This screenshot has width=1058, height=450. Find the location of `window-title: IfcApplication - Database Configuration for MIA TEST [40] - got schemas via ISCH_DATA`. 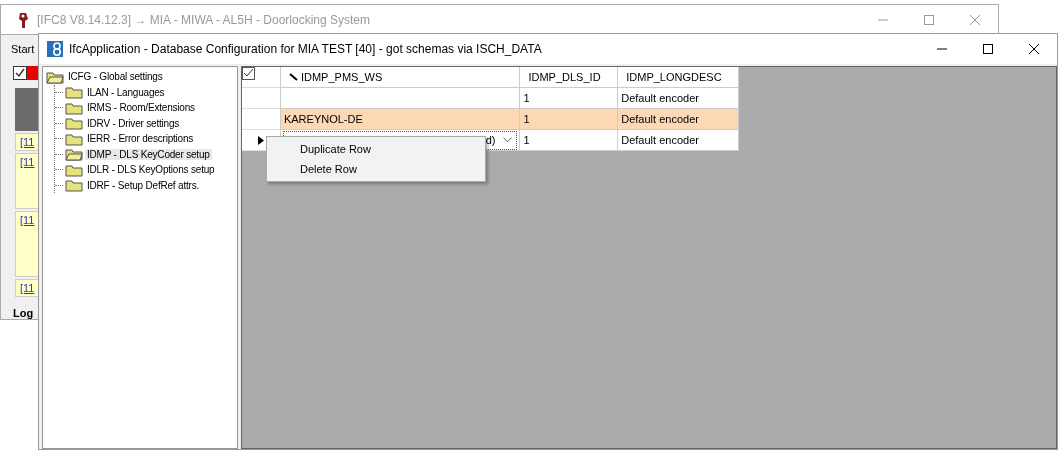

window-title: IfcApplication - Database Configuration for MIA TEST [40] - got schemas via ISCH_DATA is located at coordinates (305, 49).